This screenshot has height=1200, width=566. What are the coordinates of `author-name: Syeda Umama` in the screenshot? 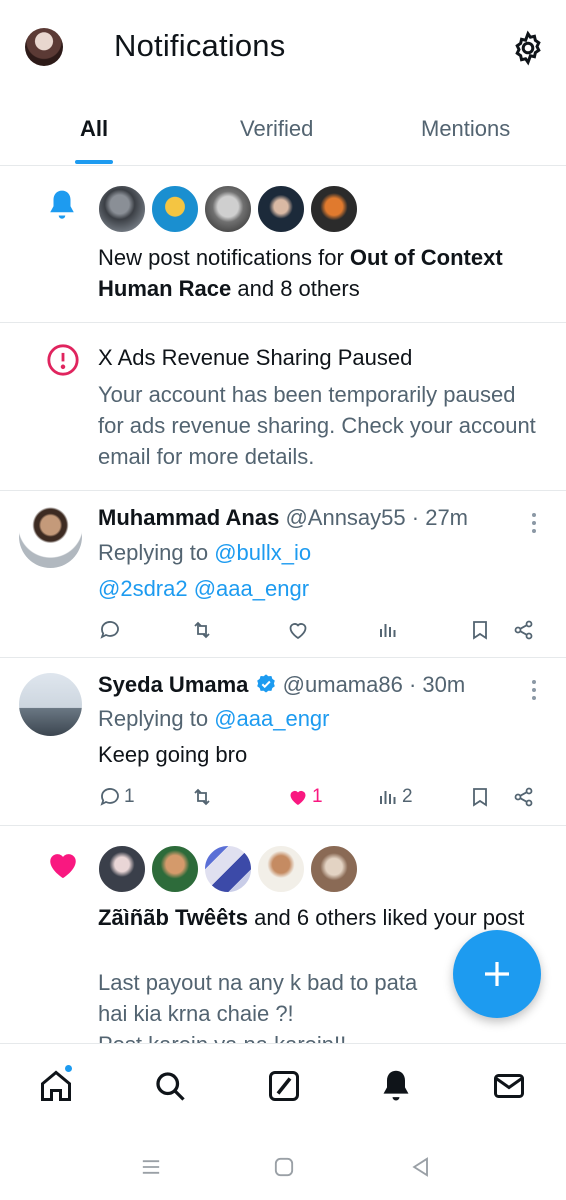 It's located at (173, 684).